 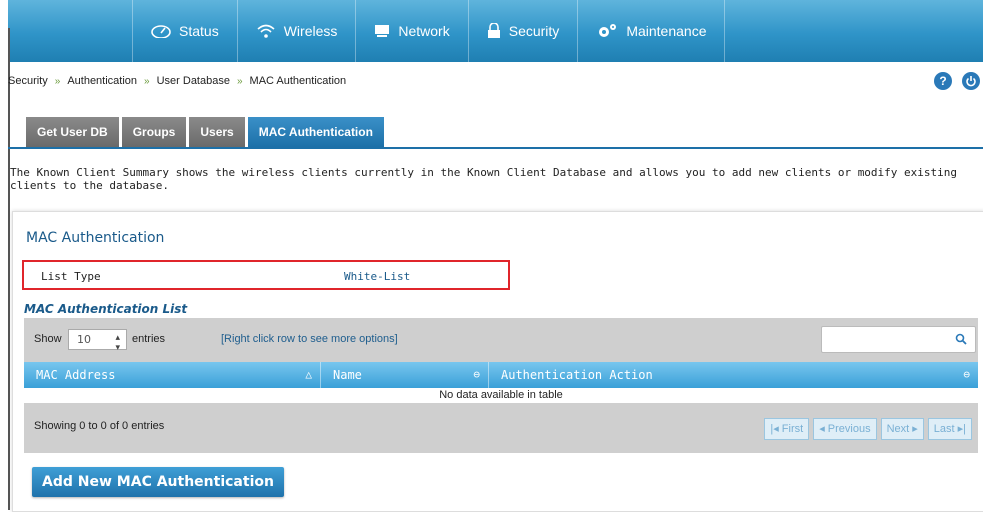 What do you see at coordinates (97, 341) in the screenshot?
I see `entries-select: 10 ▴ ▾` at bounding box center [97, 341].